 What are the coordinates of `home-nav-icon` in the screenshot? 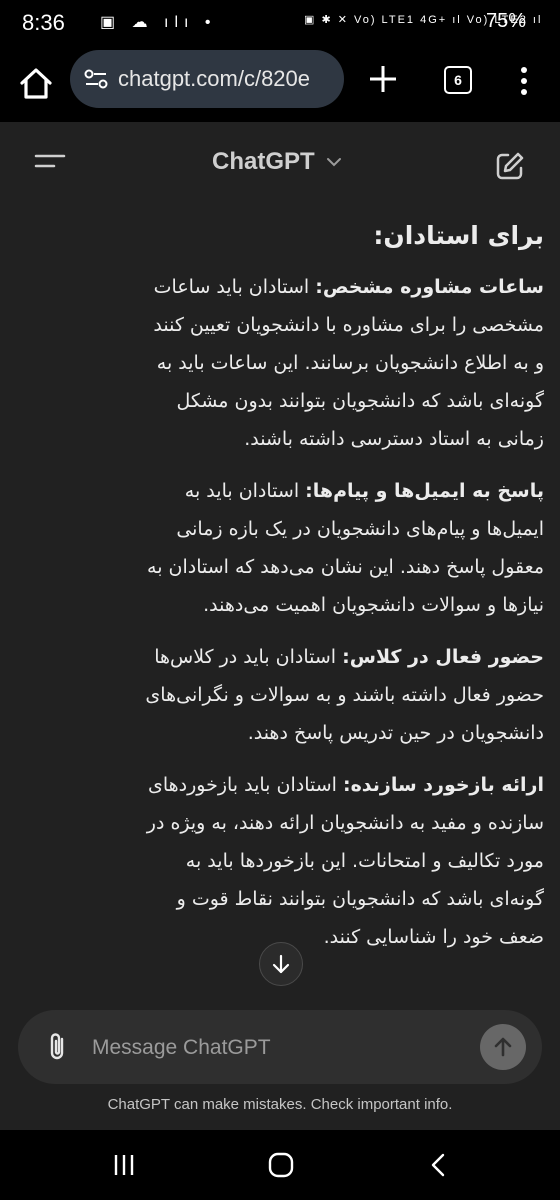 It's located at (281, 1165).